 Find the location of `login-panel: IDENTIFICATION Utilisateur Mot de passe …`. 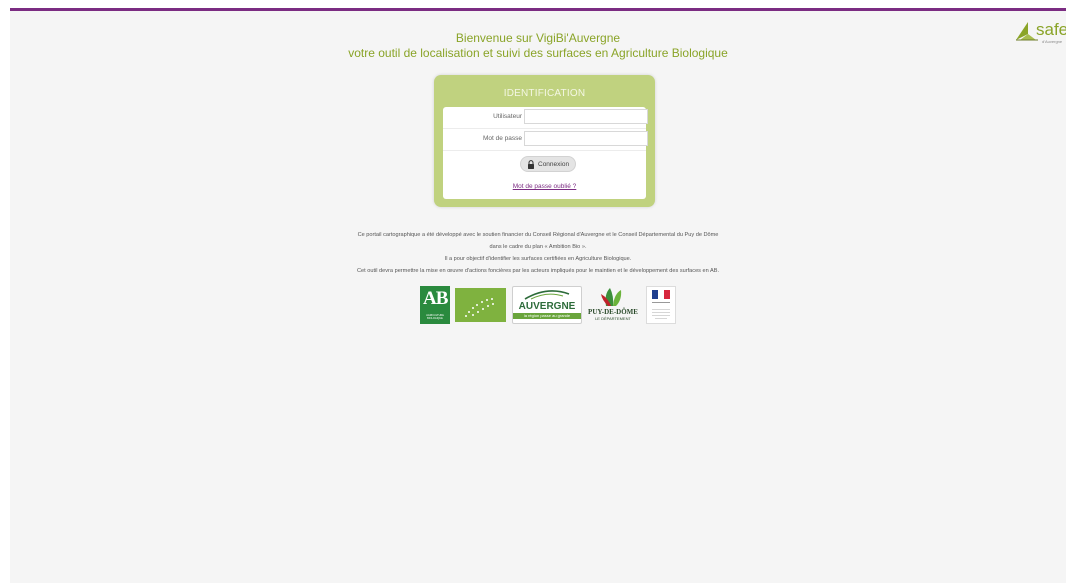

login-panel: IDENTIFICATION Utilisateur Mot de passe … is located at coordinates (544, 141).